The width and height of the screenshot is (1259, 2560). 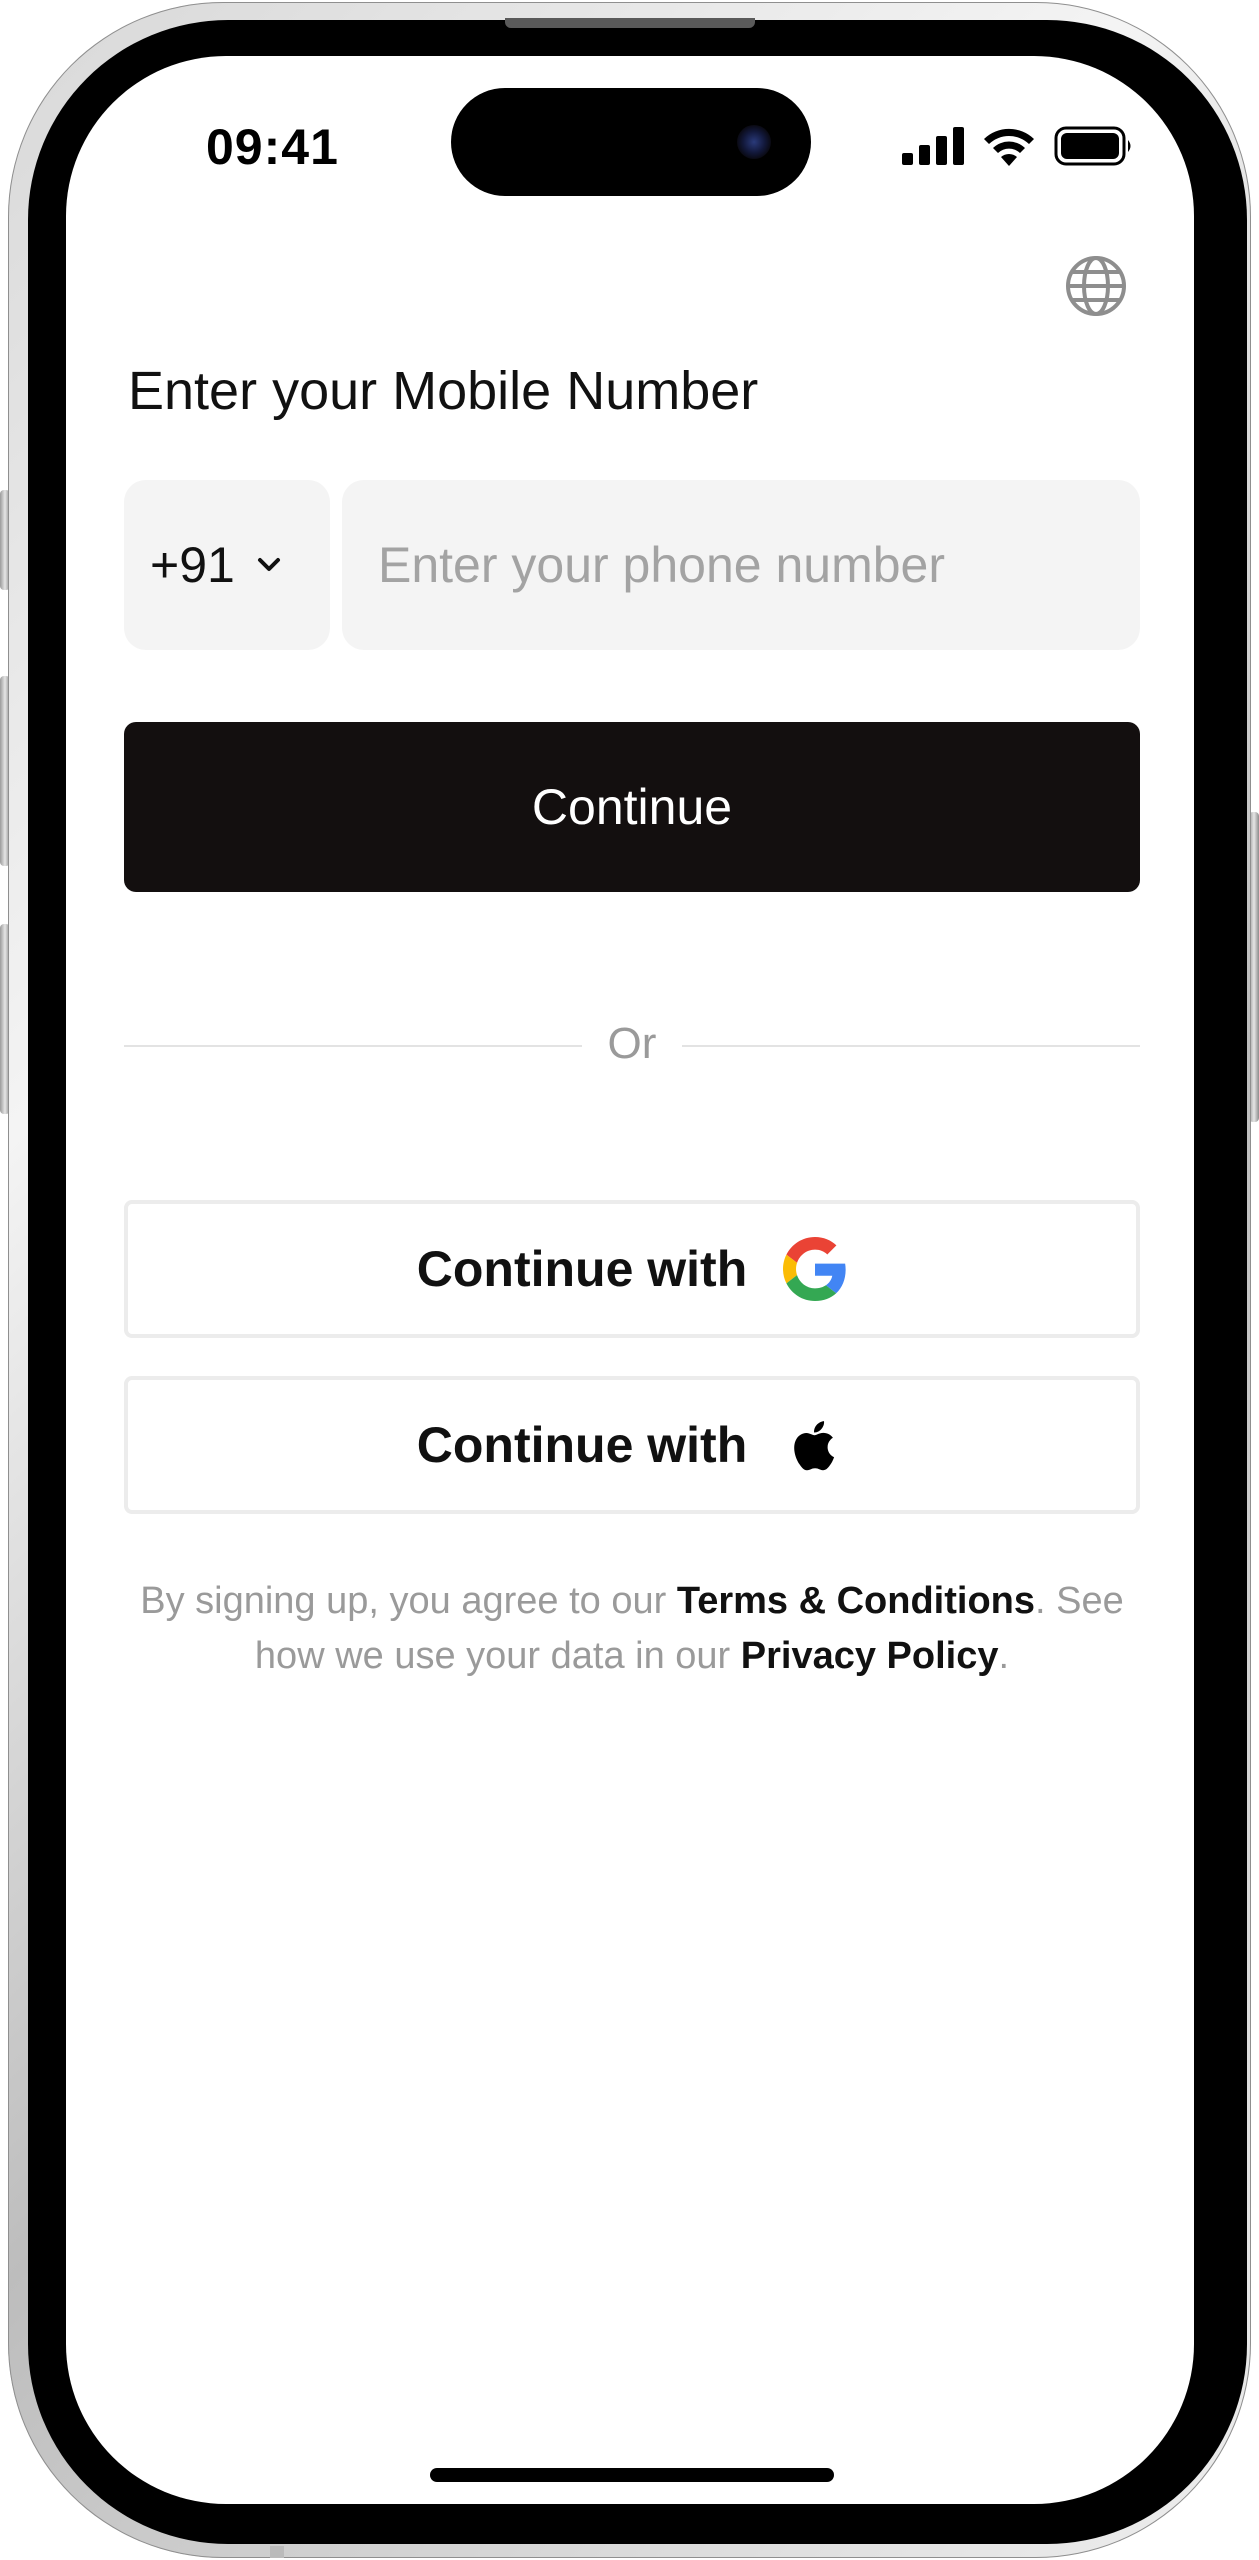 I want to click on bottom-frame-detail, so click(x=277, y=2552).